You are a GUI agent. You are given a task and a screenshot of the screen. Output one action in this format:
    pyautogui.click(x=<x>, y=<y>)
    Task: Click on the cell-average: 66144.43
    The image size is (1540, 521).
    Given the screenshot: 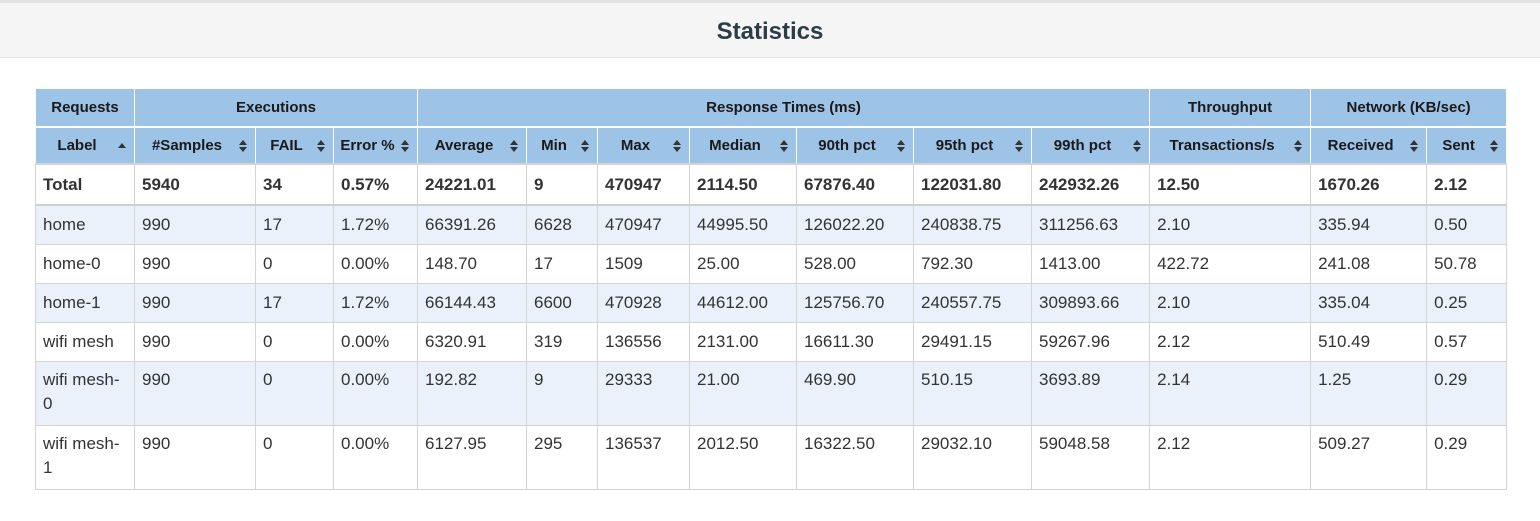 What is the action you would take?
    pyautogui.click(x=472, y=302)
    